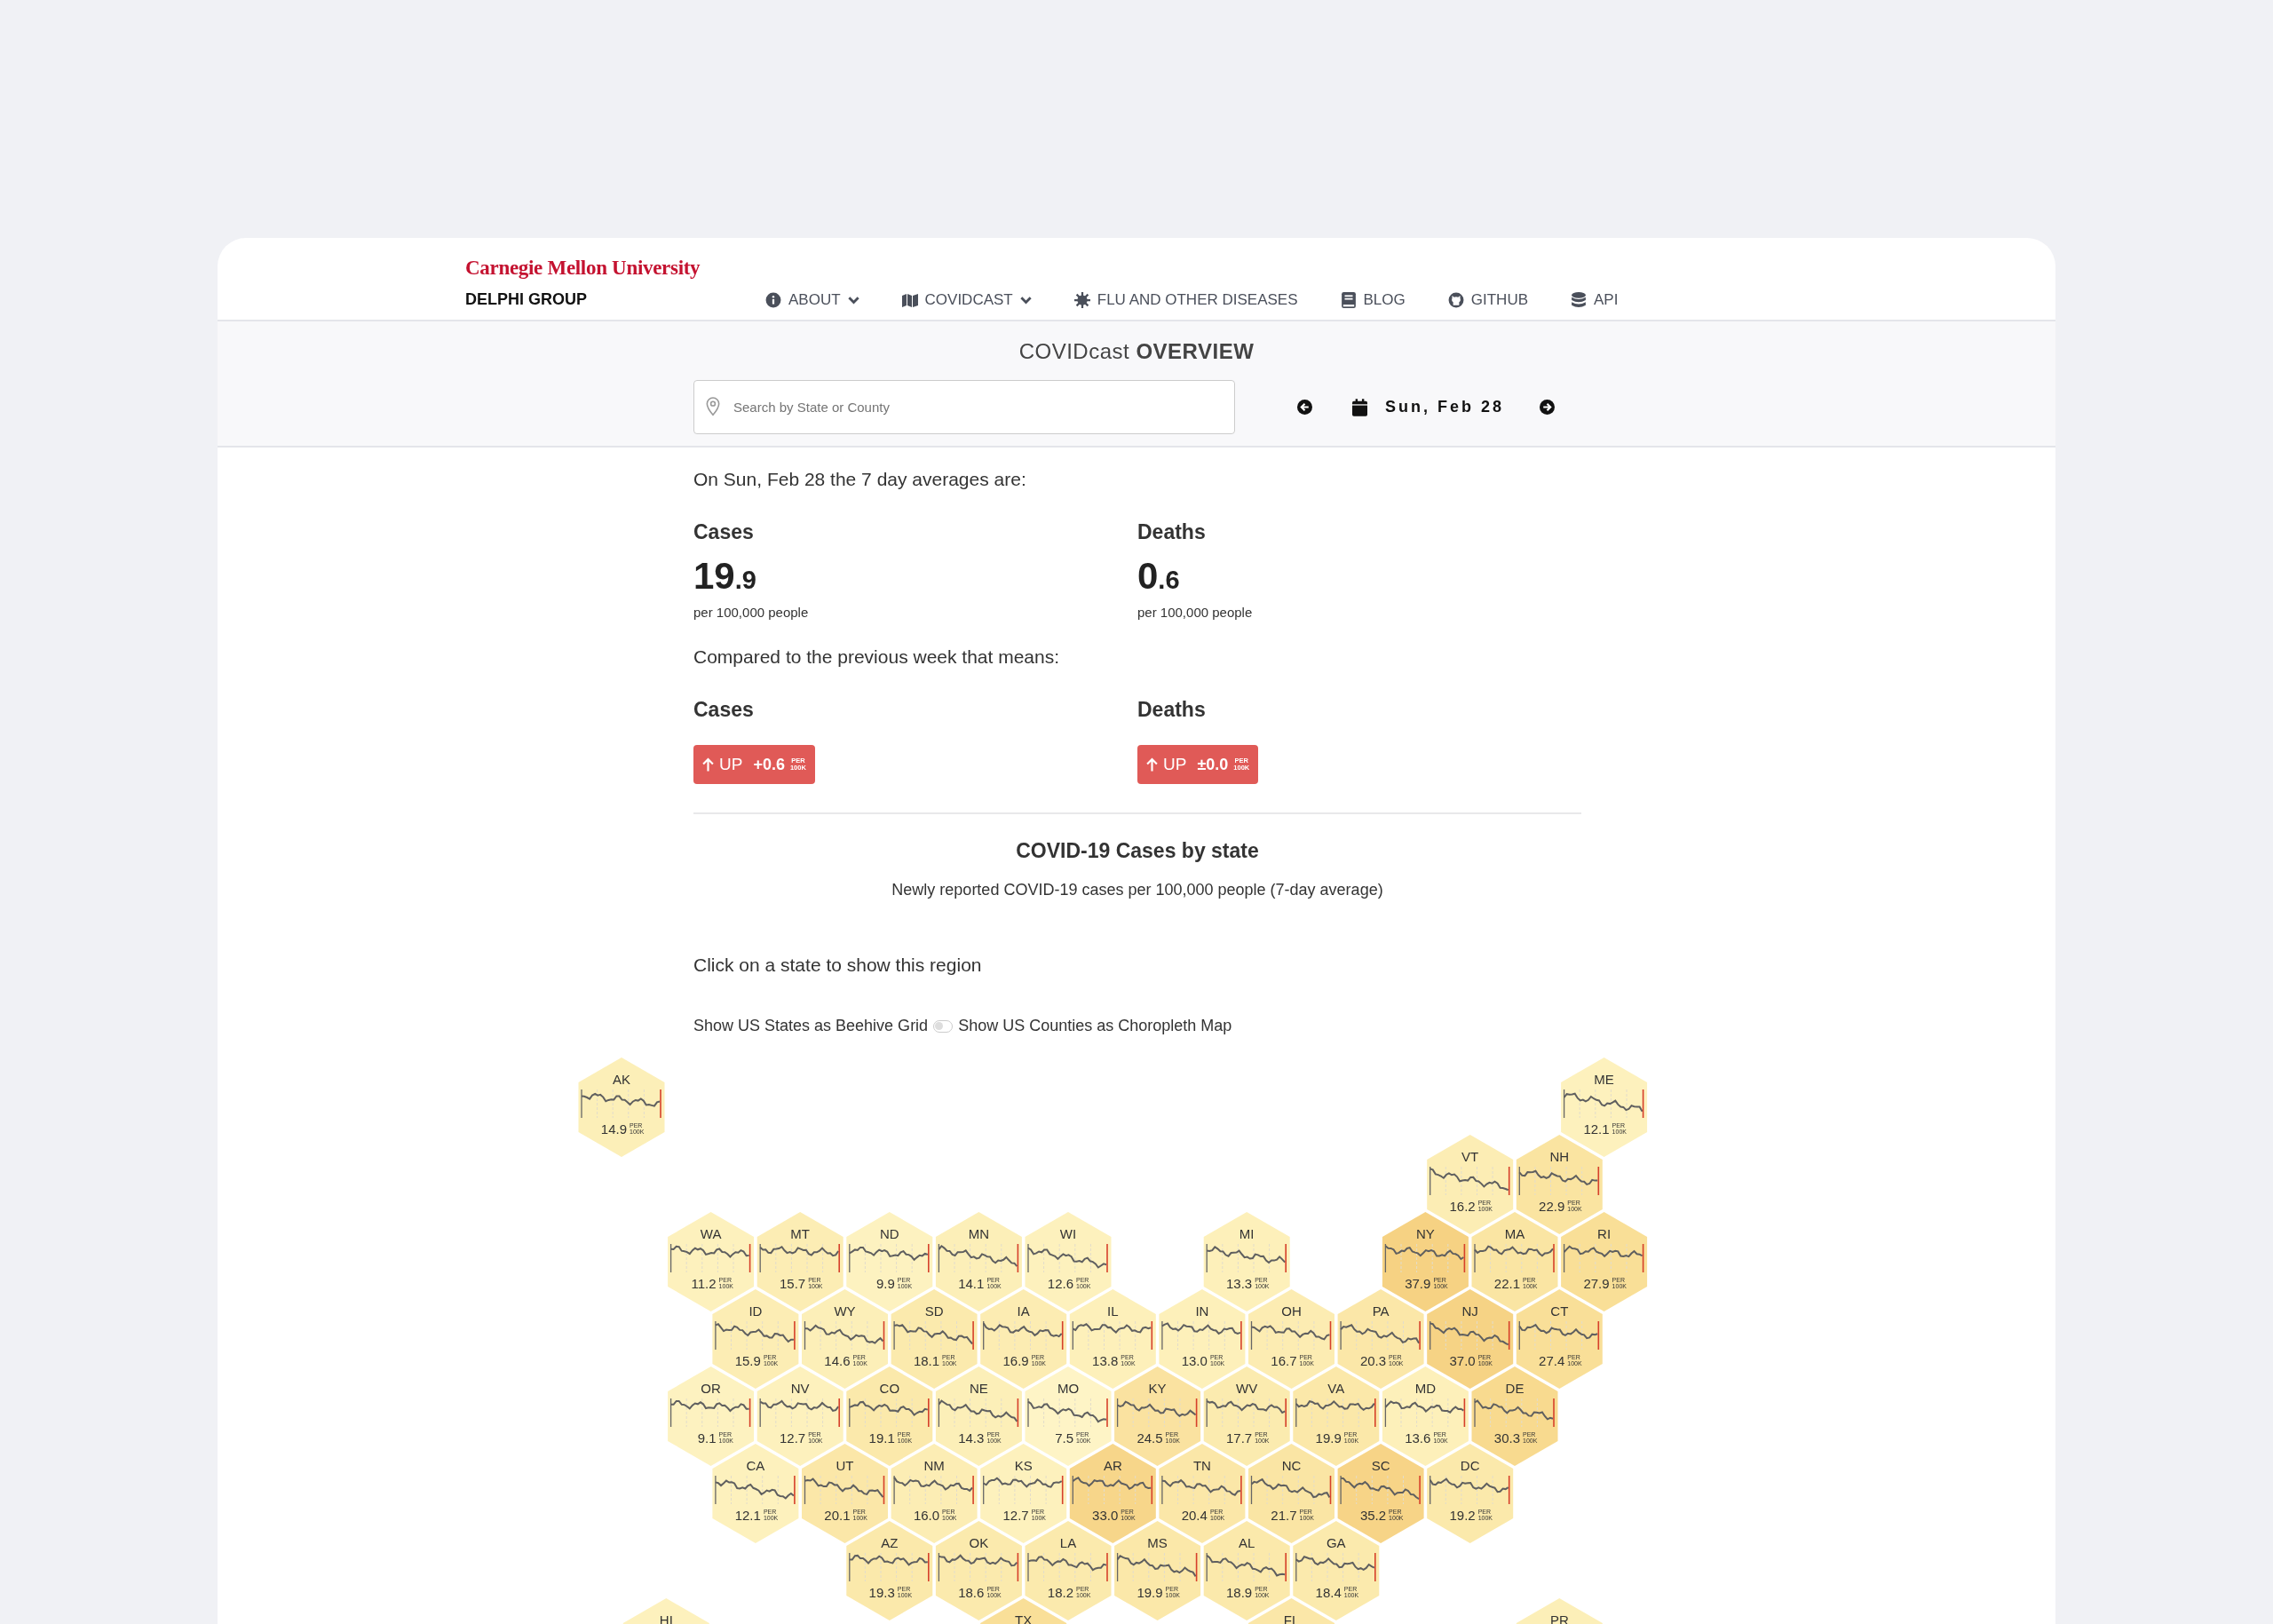 This screenshot has height=1624, width=2273. What do you see at coordinates (910, 300) in the screenshot?
I see `map-icon` at bounding box center [910, 300].